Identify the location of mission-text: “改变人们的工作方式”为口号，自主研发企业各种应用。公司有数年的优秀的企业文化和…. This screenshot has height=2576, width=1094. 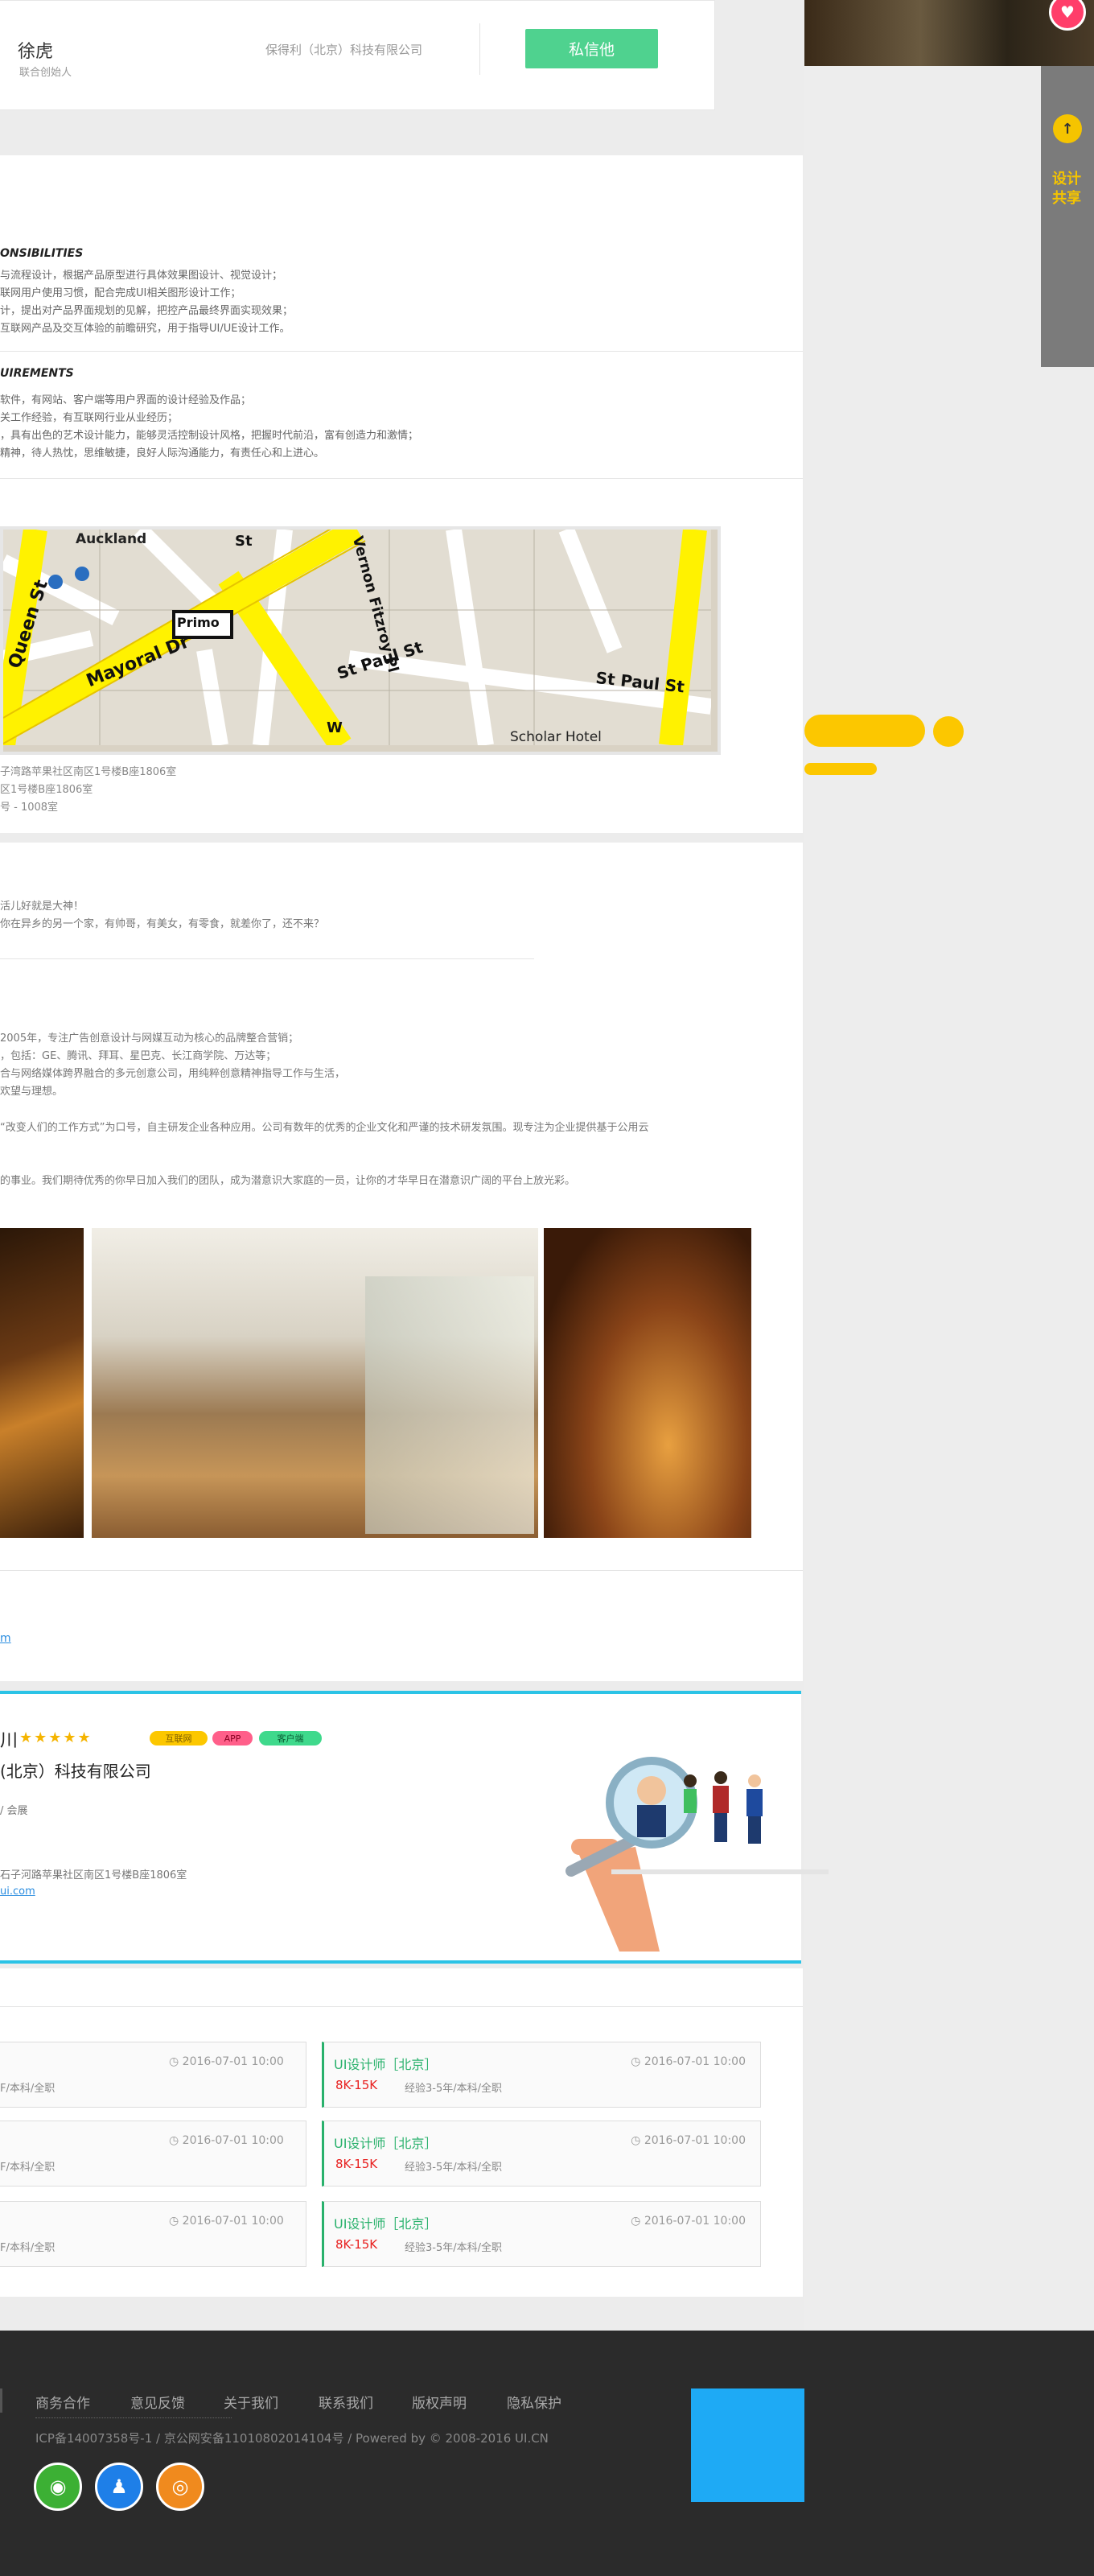
(324, 1128).